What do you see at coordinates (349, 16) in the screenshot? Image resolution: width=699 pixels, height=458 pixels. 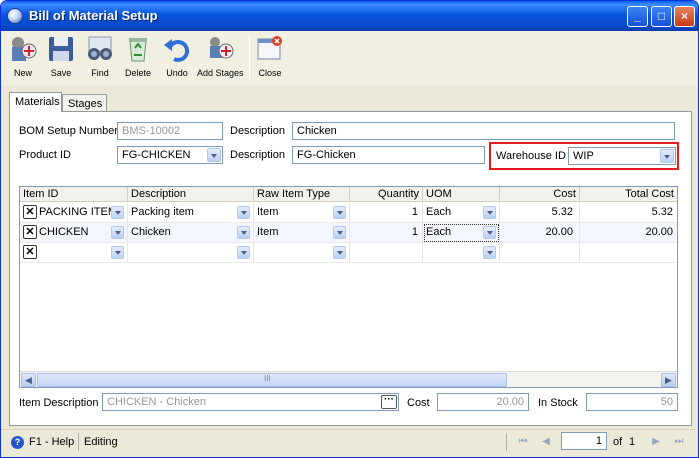 I see `title-bar: Bill of Material Setup _ □ ×` at bounding box center [349, 16].